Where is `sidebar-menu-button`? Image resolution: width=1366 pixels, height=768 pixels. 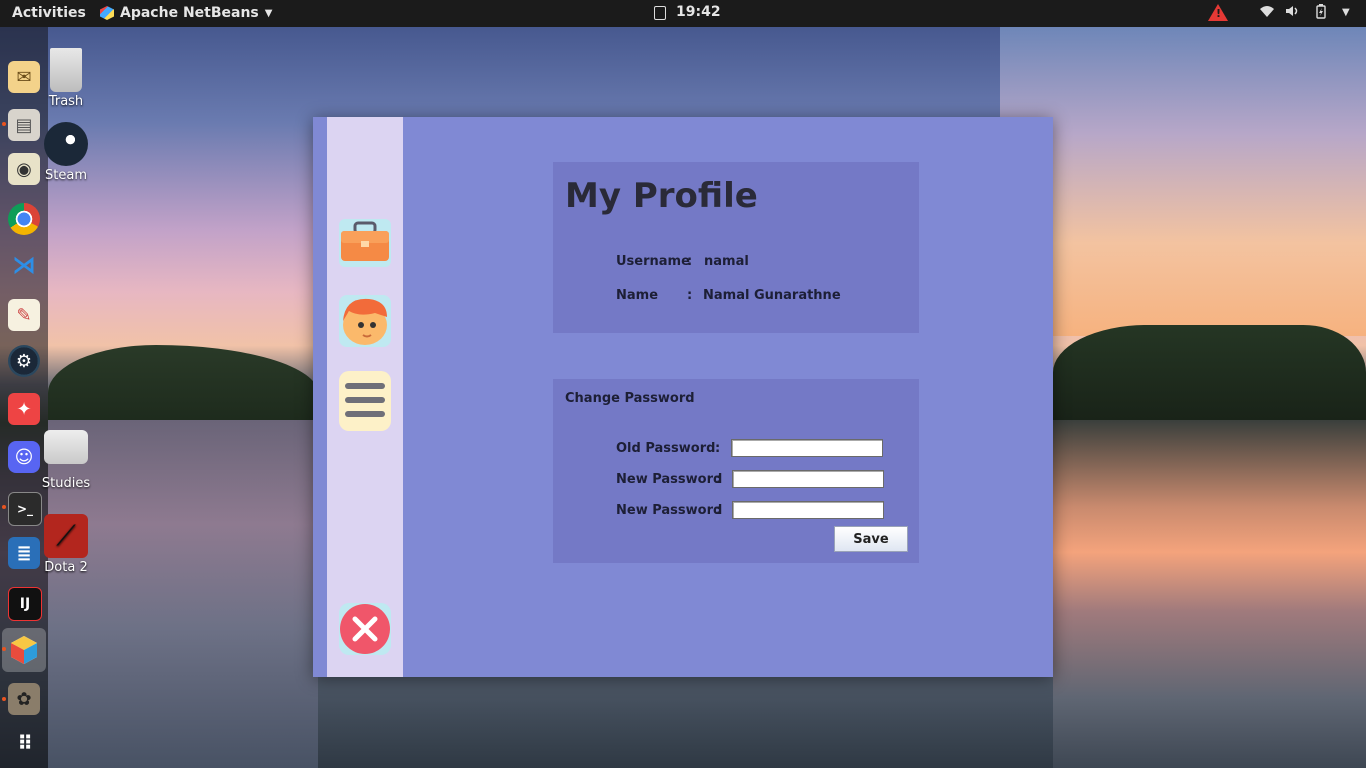 sidebar-menu-button is located at coordinates (365, 401).